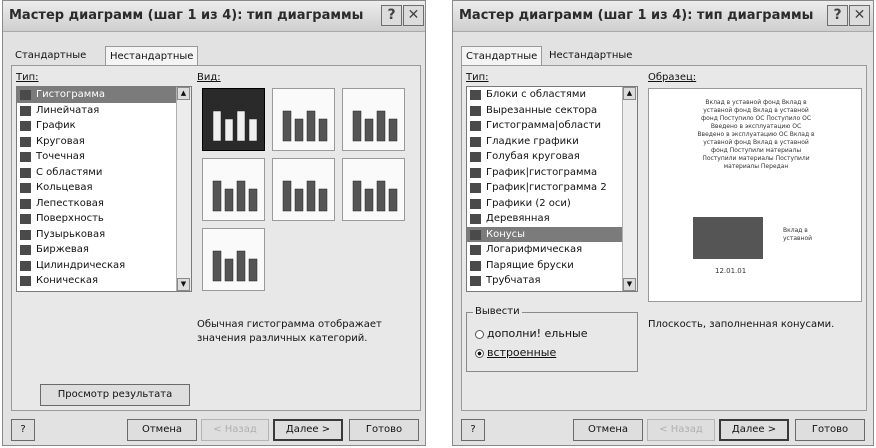 The height and width of the screenshot is (448, 876). I want to click on radio-built-in, so click(479, 353).